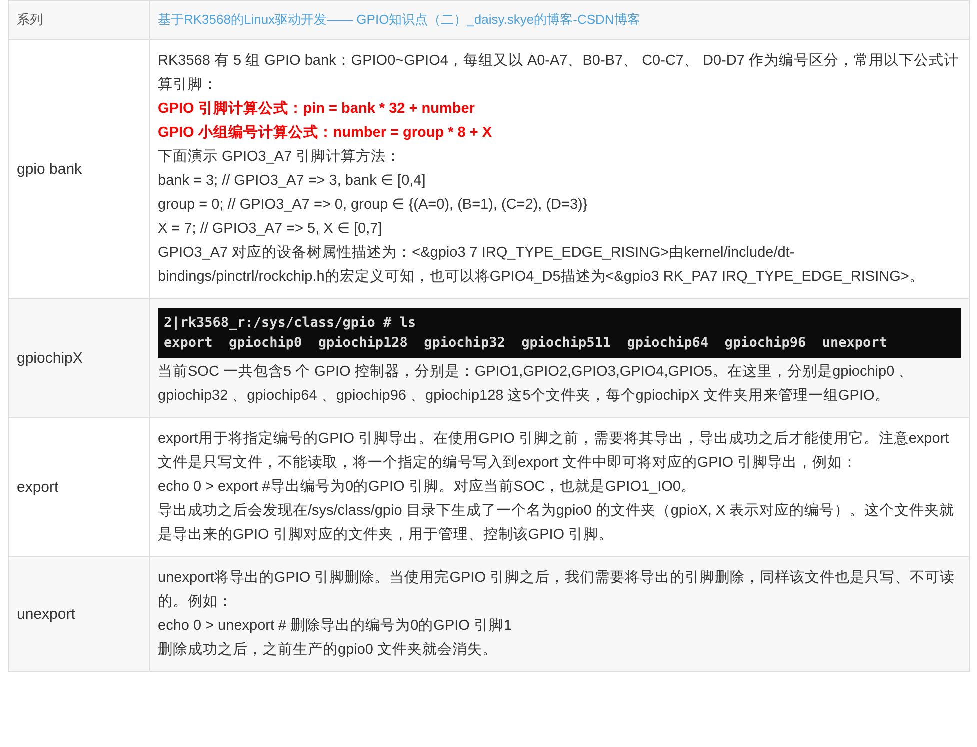 This screenshot has height=747, width=977. Describe the element at coordinates (292, 181) in the screenshot. I see `description-text: bank = 3; // GPIO3_A7 => 3, bank ∈ [0,4]` at that location.